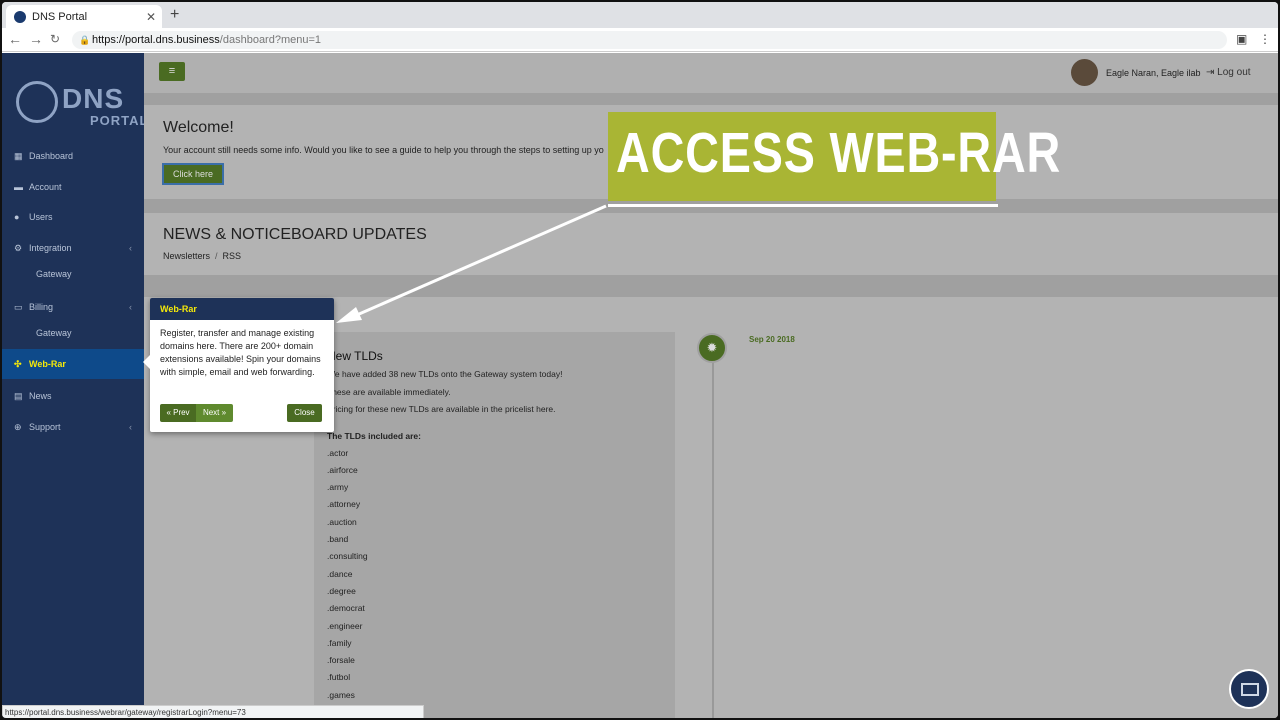  Describe the element at coordinates (193, 174) in the screenshot. I see `click-here-button: Click here` at that location.